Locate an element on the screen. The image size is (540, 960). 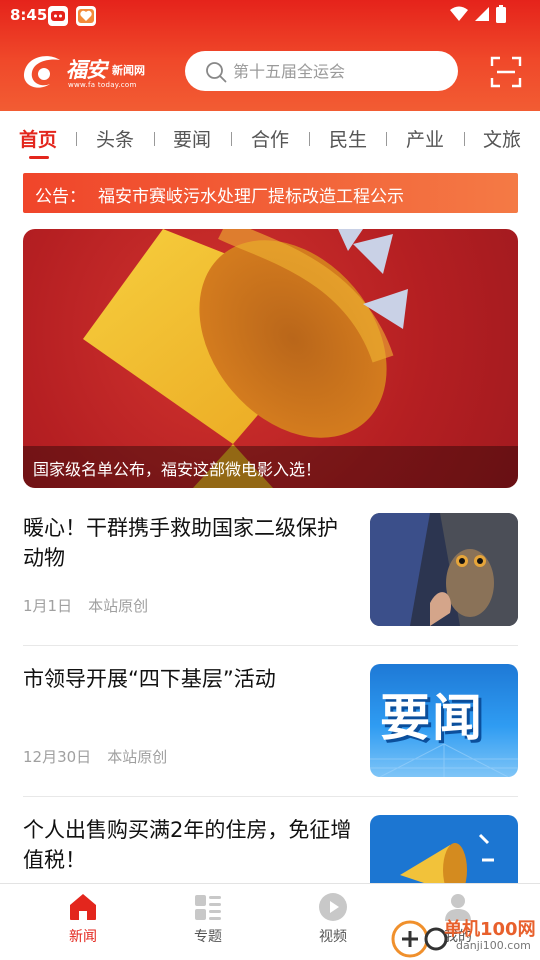
home-icon is located at coordinates (83, 907).